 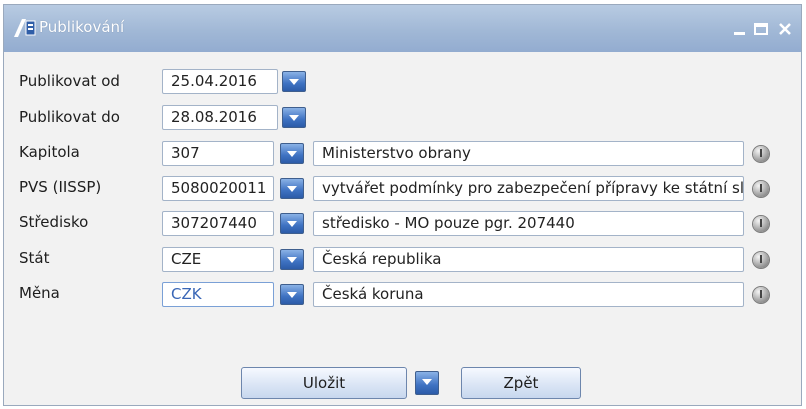 I want to click on save-options-dropdown-icon, so click(x=427, y=383).